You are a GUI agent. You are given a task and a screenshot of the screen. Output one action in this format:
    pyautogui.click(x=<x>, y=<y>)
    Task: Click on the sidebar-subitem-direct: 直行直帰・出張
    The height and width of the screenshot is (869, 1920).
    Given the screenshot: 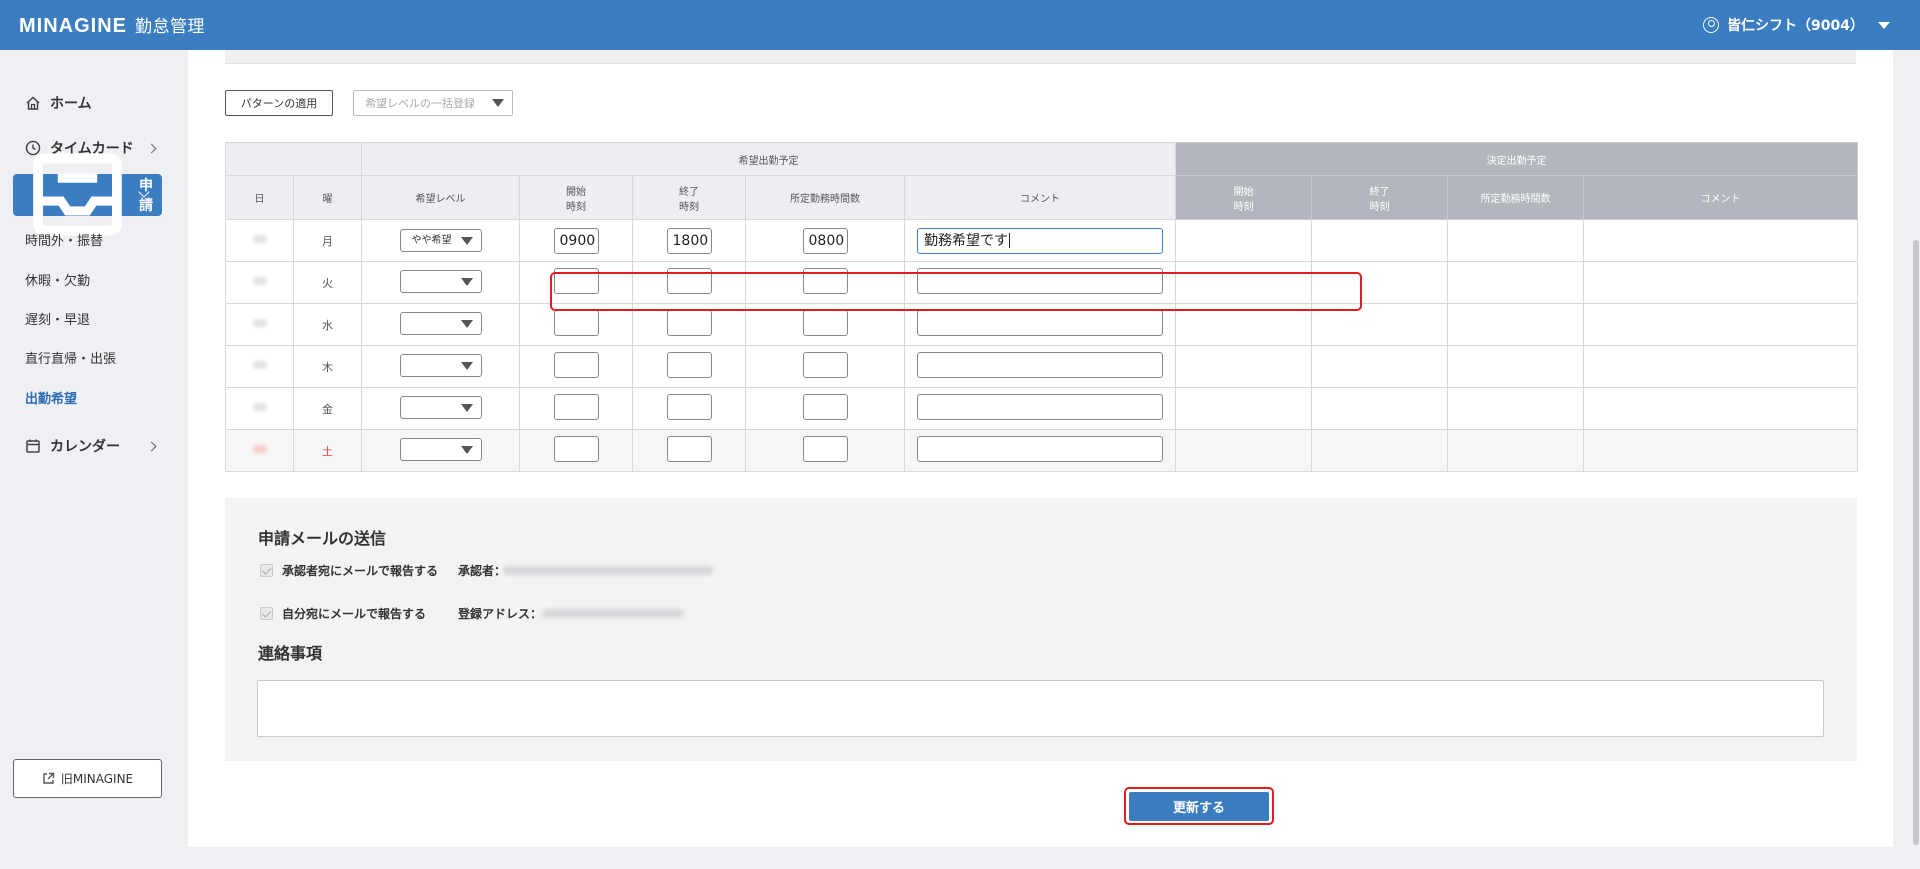 What is the action you would take?
    pyautogui.click(x=70, y=357)
    